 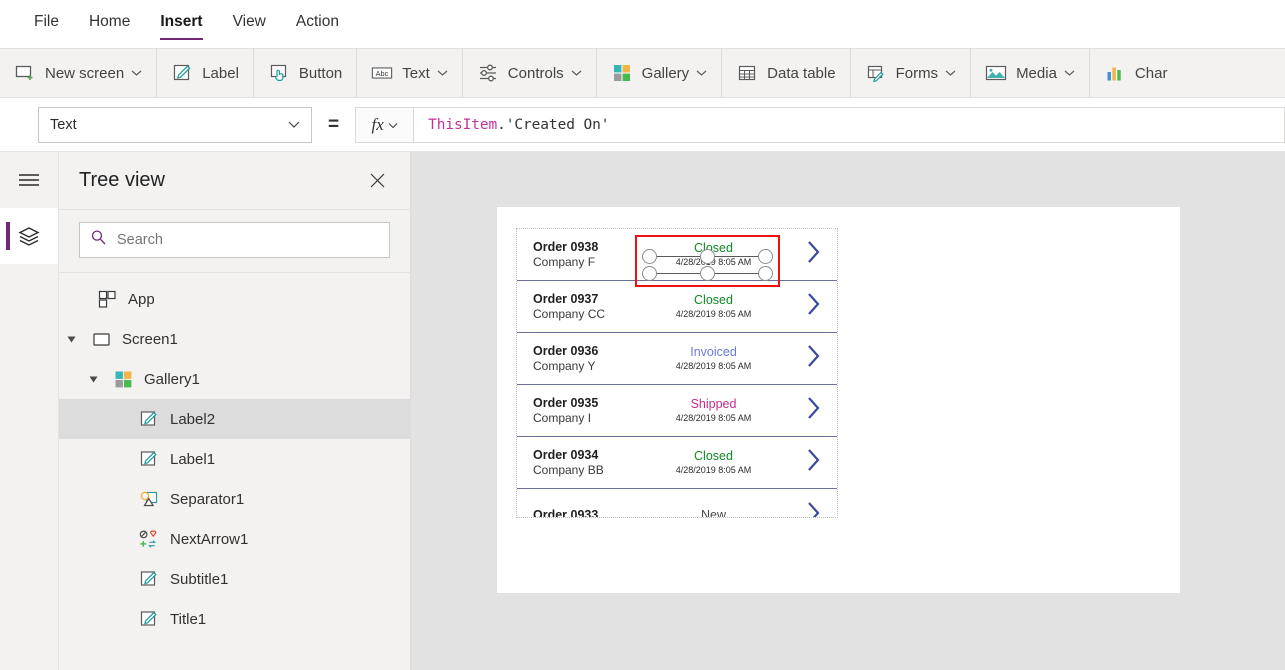 I want to click on ribbon-new-screen-label: New screen, so click(x=85, y=73).